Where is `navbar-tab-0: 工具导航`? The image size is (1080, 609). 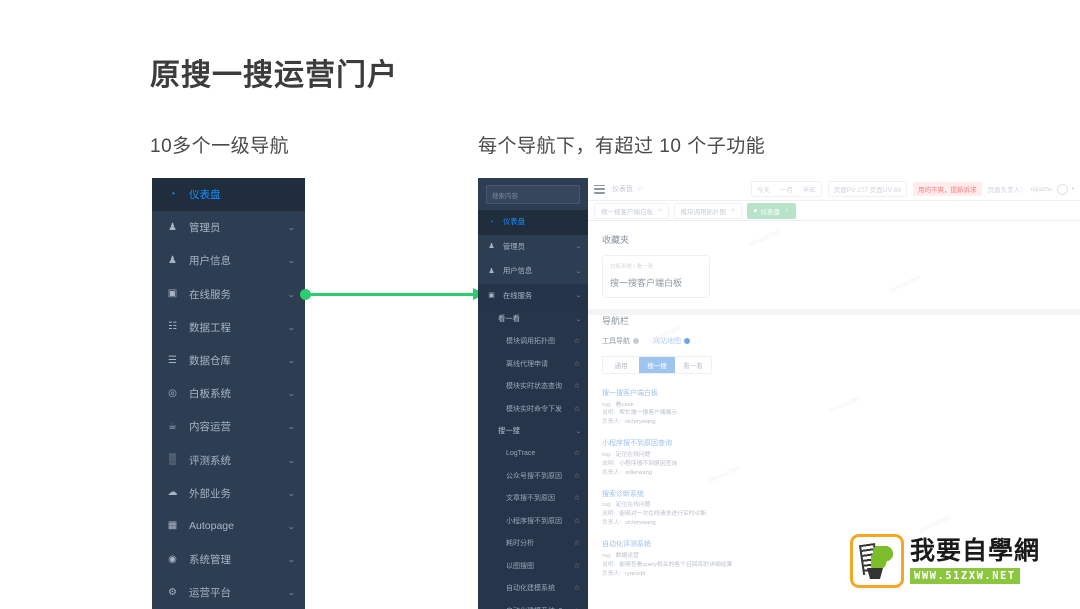
navbar-tab-0: 工具导航 is located at coordinates (620, 341).